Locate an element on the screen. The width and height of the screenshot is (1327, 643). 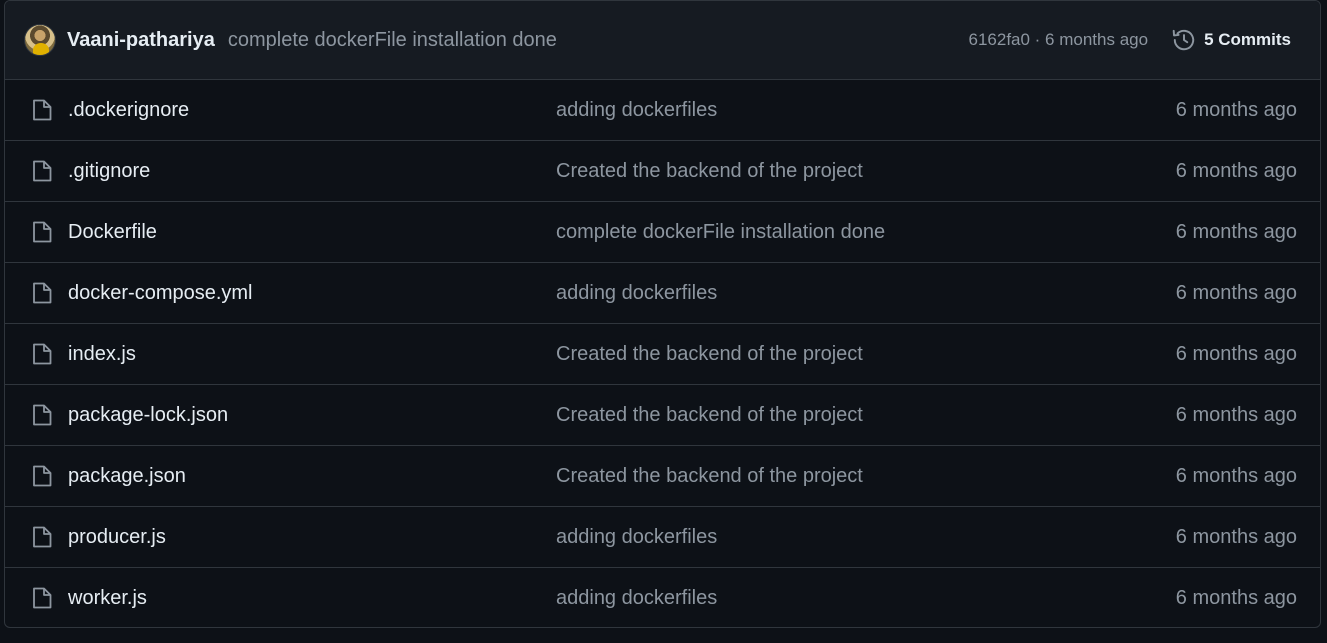
commit-sha-and-time: 6162fa0 · 6 months ago is located at coordinates (1059, 40).